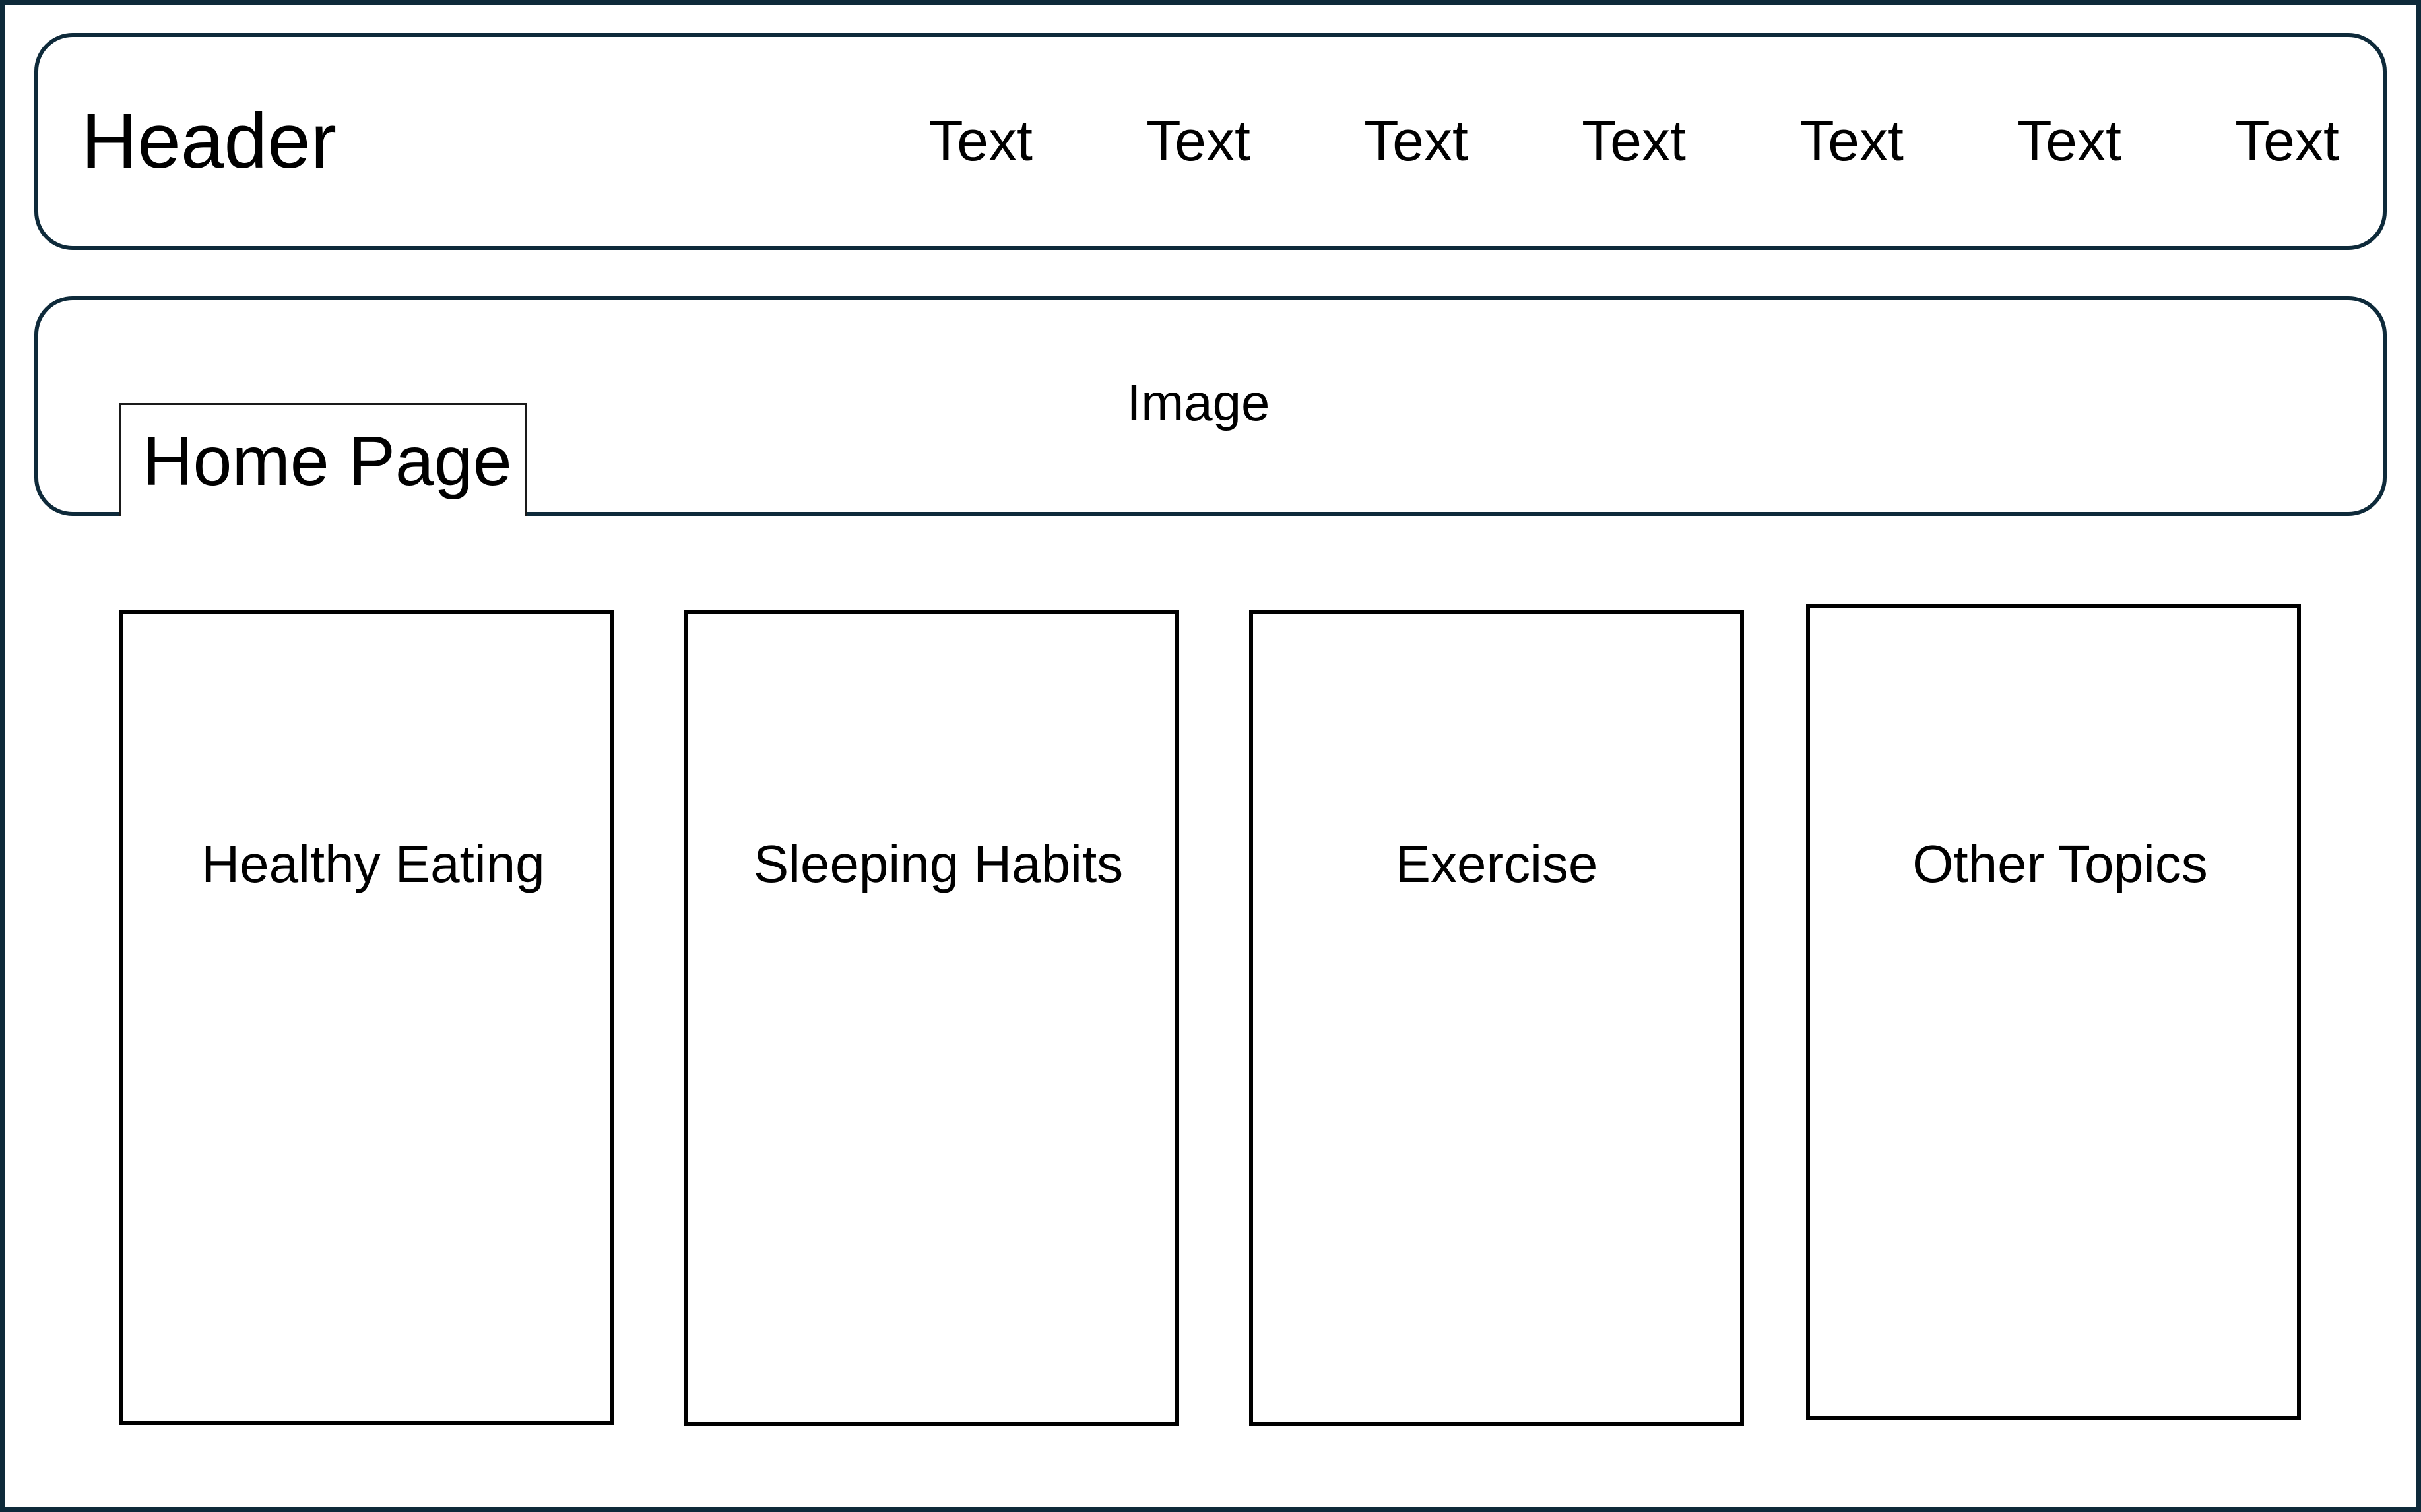  What do you see at coordinates (1198, 141) in the screenshot?
I see `nav-item-2: Text` at bounding box center [1198, 141].